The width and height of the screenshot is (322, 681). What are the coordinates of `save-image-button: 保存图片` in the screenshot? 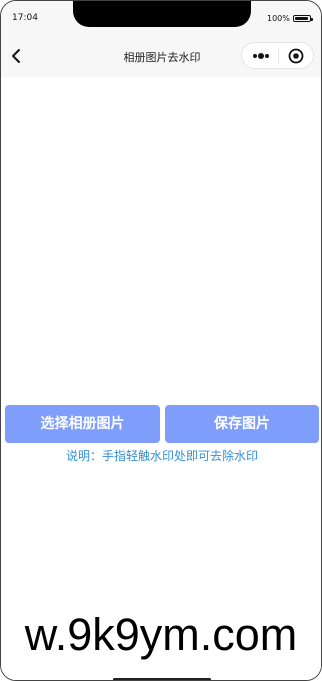 It's located at (242, 424).